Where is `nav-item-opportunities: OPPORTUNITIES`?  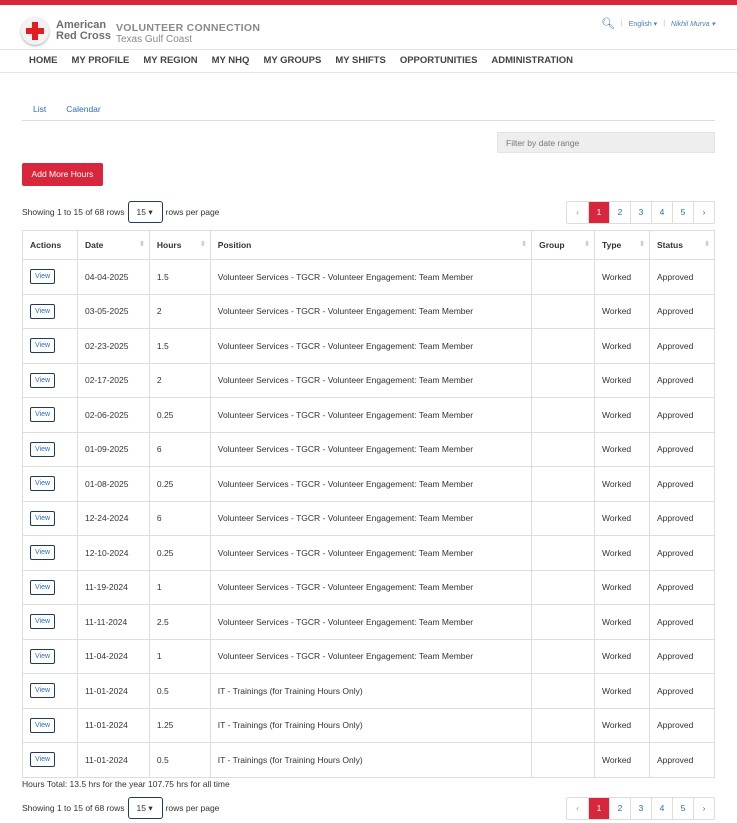
nav-item-opportunities: OPPORTUNITIES is located at coordinates (439, 60).